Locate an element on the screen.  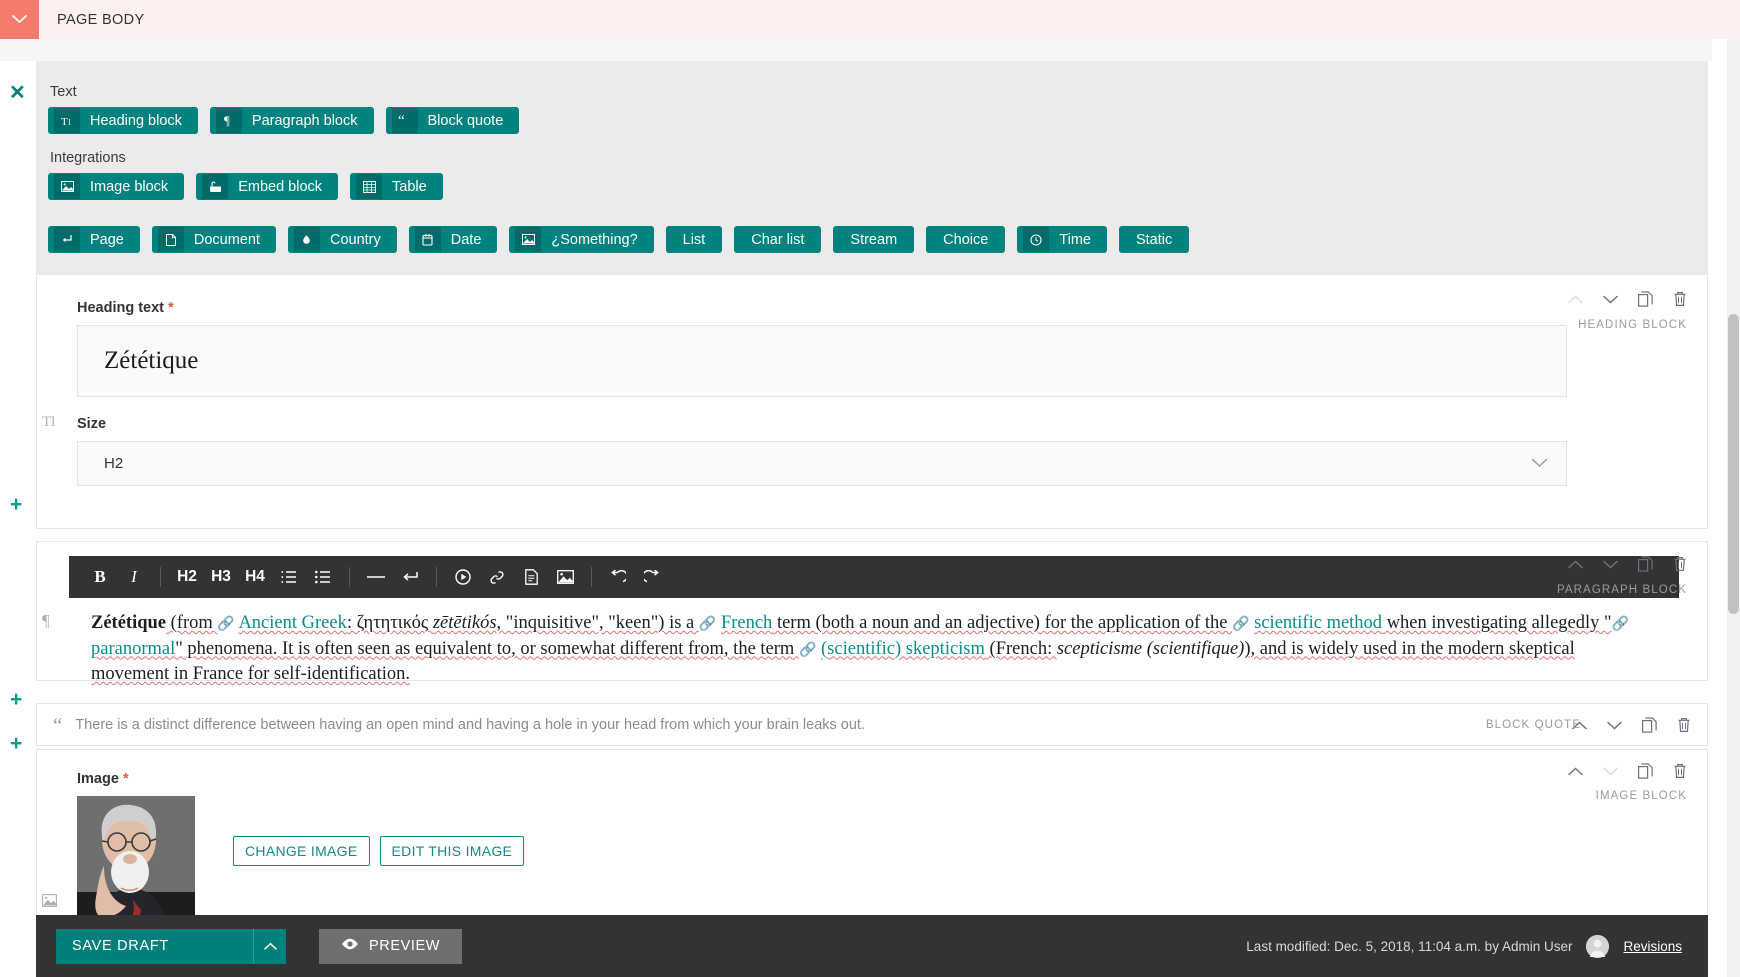
add-date-block-button: Date is located at coordinates (453, 239).